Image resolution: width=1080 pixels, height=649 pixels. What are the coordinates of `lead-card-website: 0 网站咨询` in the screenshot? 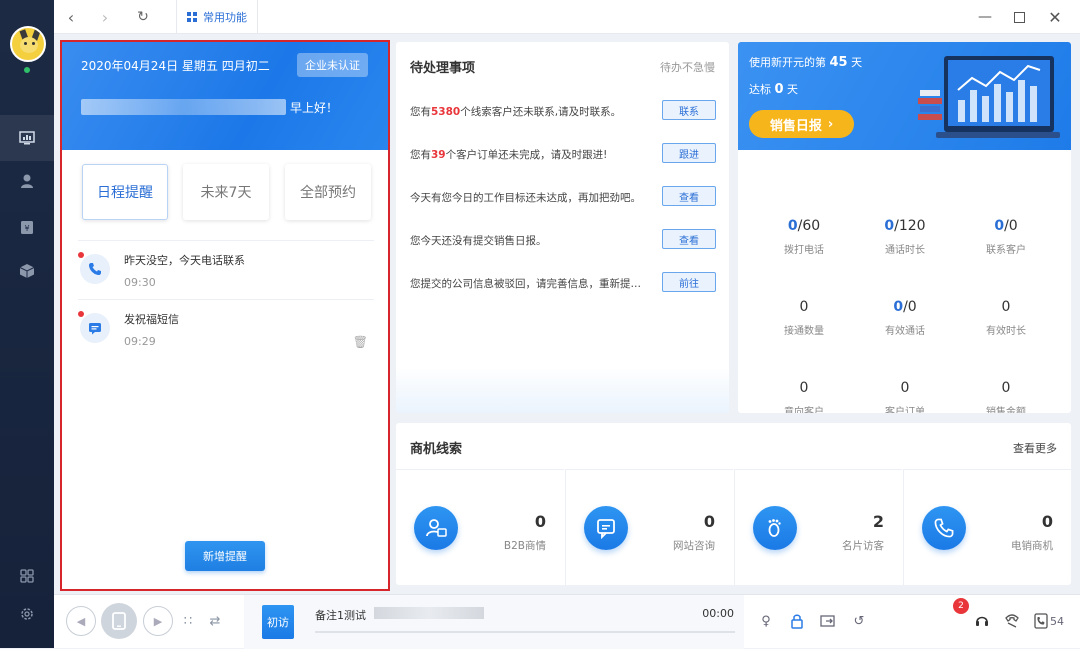 It's located at (649, 527).